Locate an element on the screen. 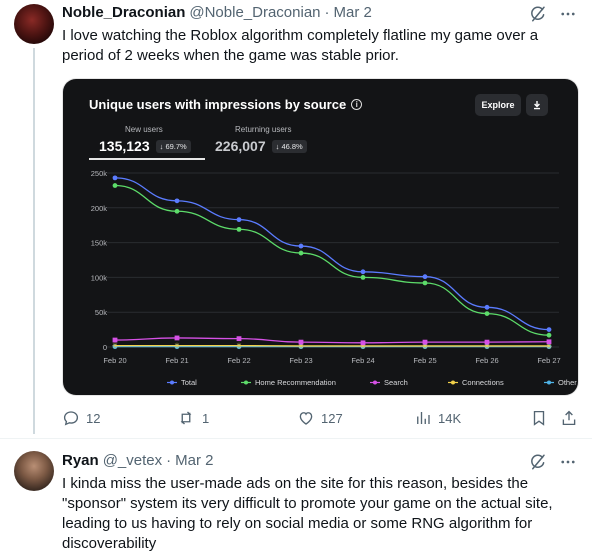 Image resolution: width=592 pixels, height=557 pixels. user-handle: @_vetex is located at coordinates (132, 460).